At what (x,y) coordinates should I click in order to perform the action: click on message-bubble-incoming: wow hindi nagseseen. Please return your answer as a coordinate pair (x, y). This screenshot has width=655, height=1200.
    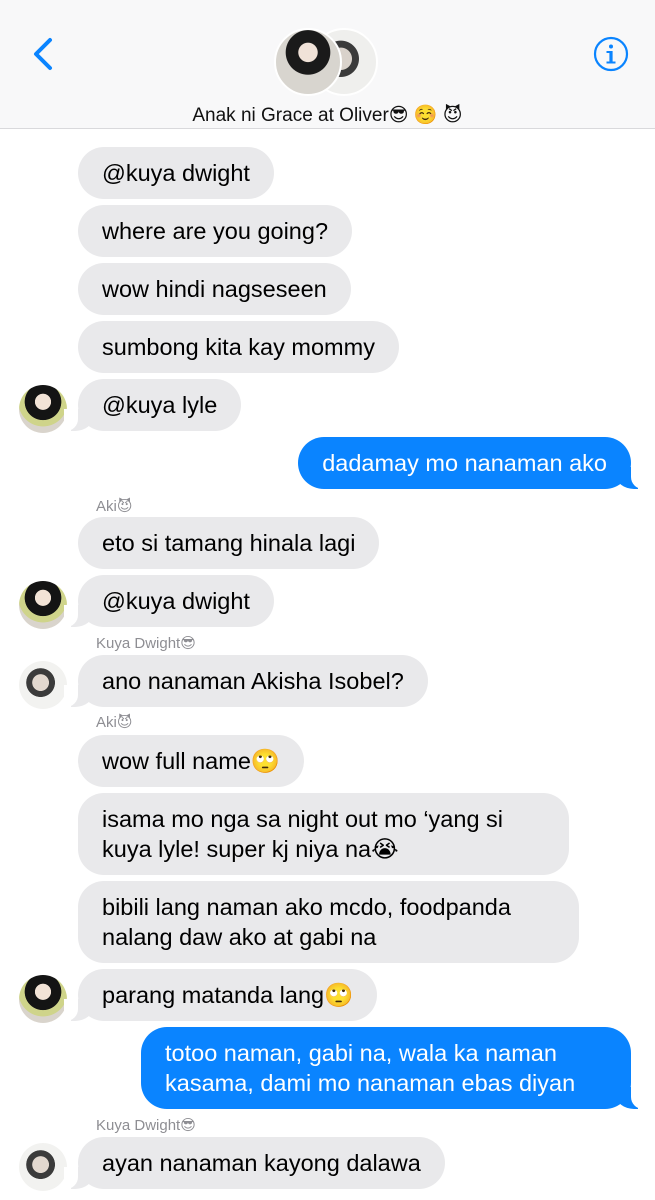
    Looking at the image, I should click on (214, 289).